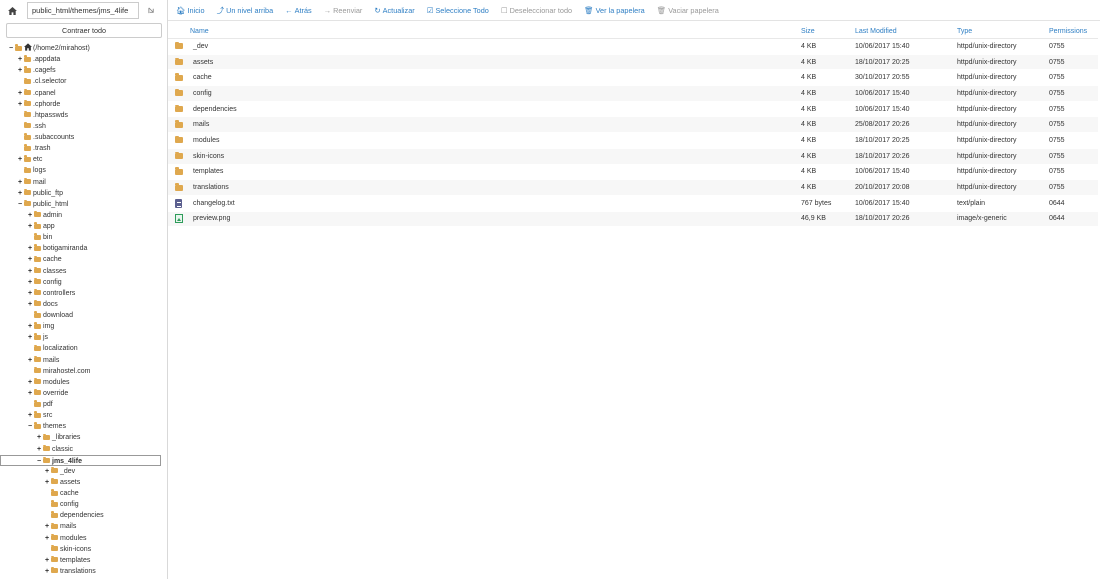  I want to click on tree-item: + .cagefs, so click(84, 70).